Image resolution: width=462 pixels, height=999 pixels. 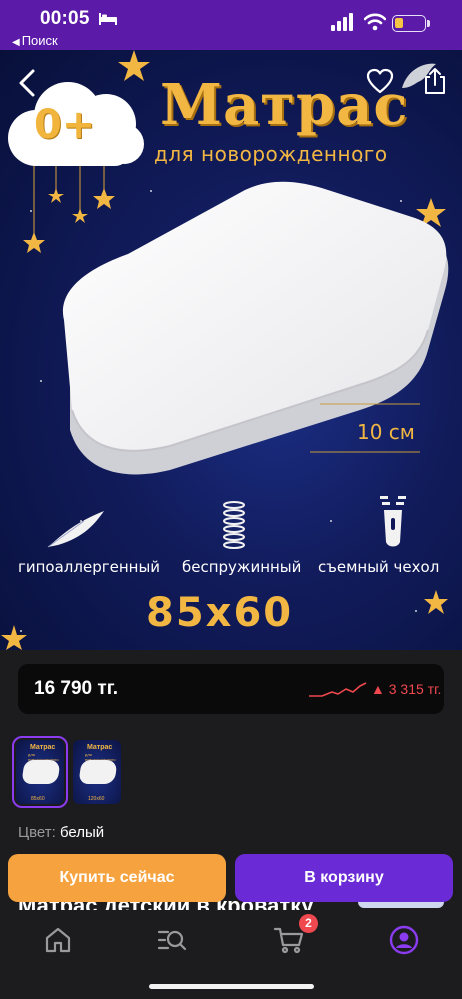 I want to click on back-triangle-icon: ◀, so click(x=16, y=42).